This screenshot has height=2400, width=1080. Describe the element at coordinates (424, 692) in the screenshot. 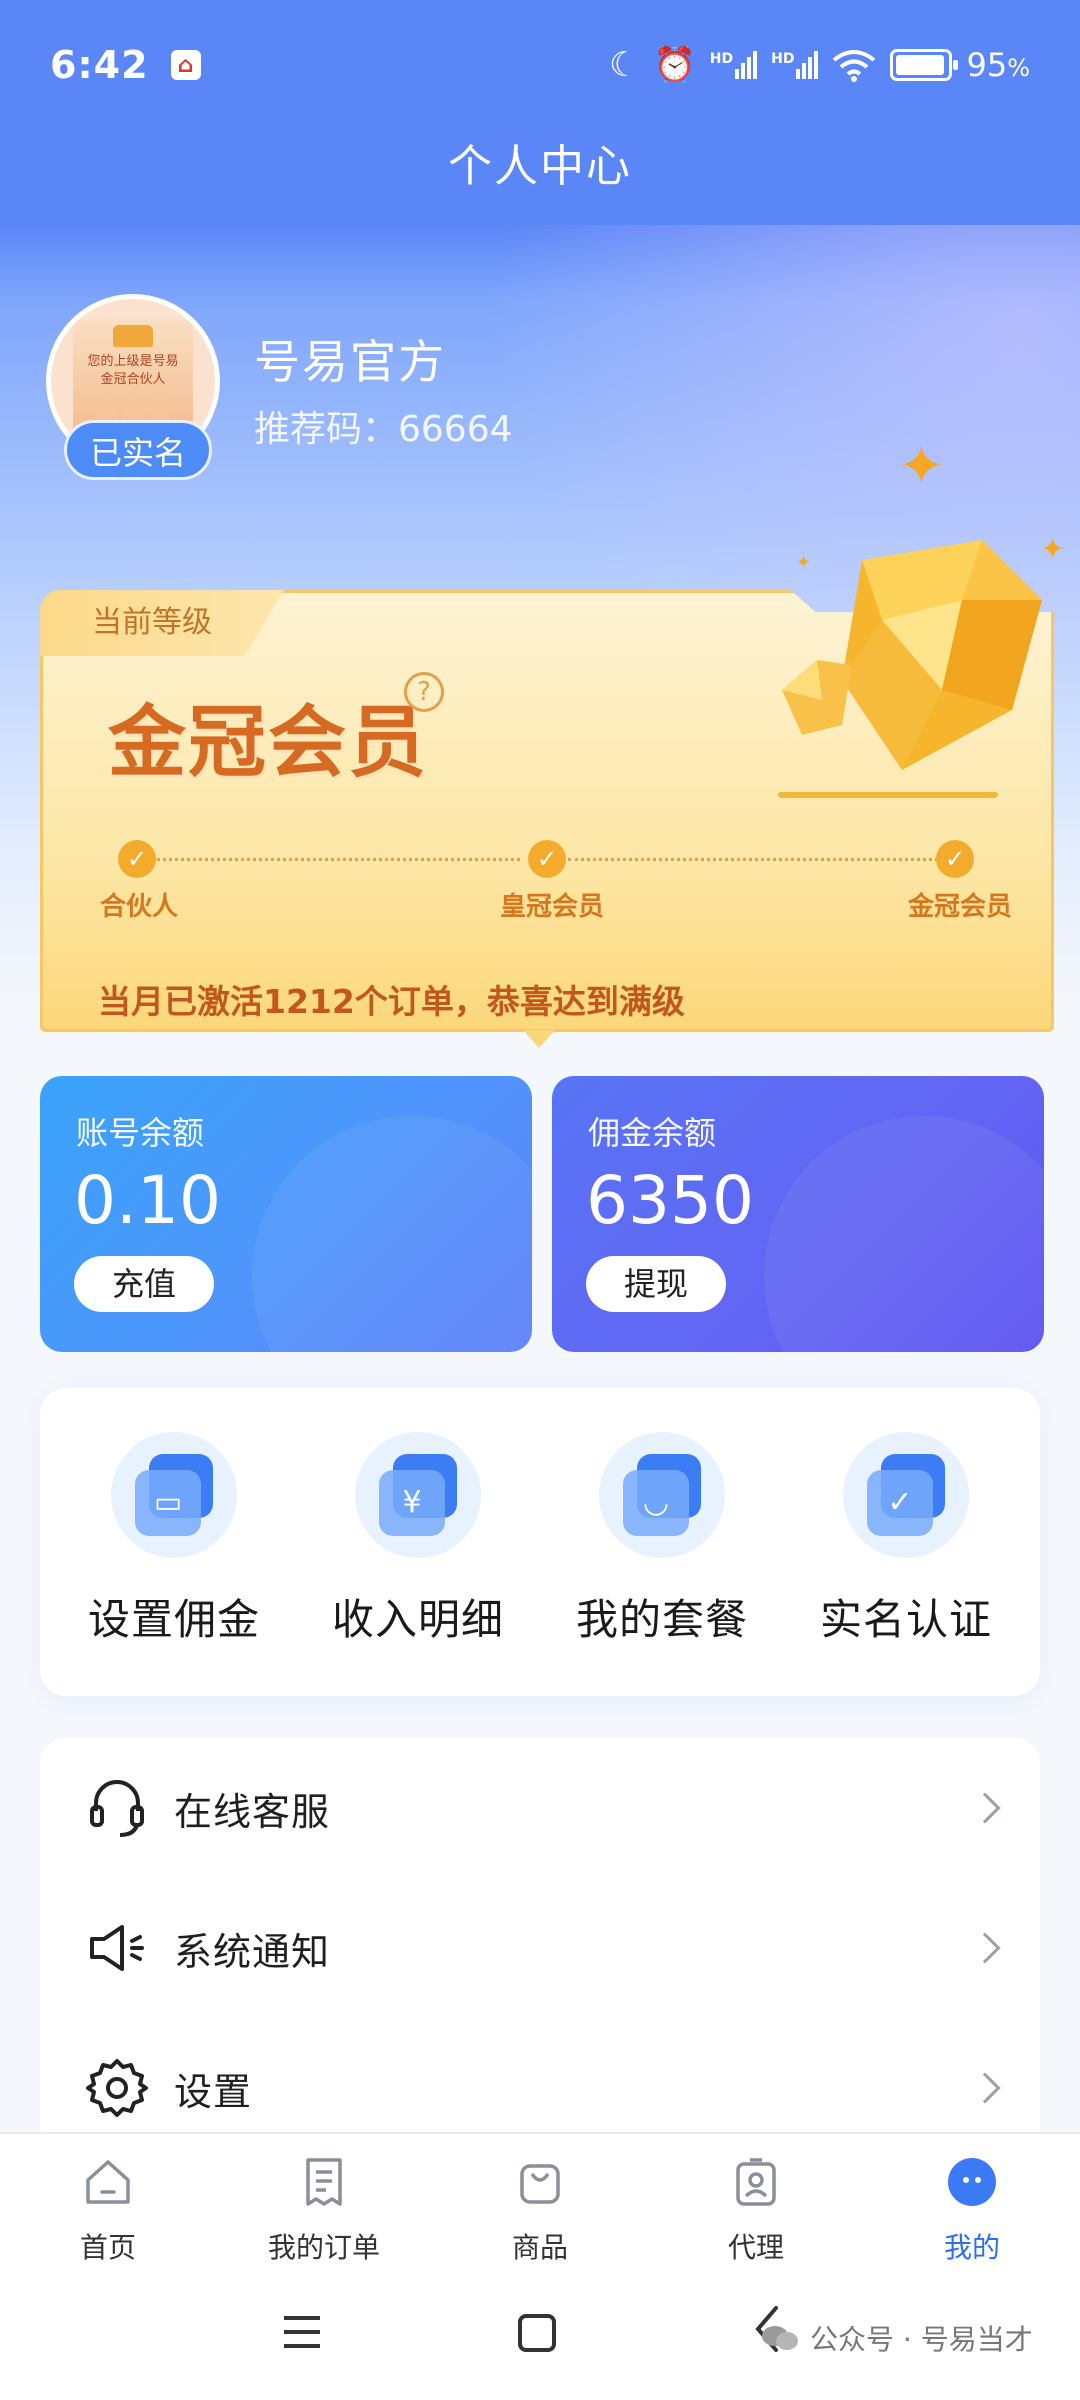

I see `help-icon: ?` at that location.